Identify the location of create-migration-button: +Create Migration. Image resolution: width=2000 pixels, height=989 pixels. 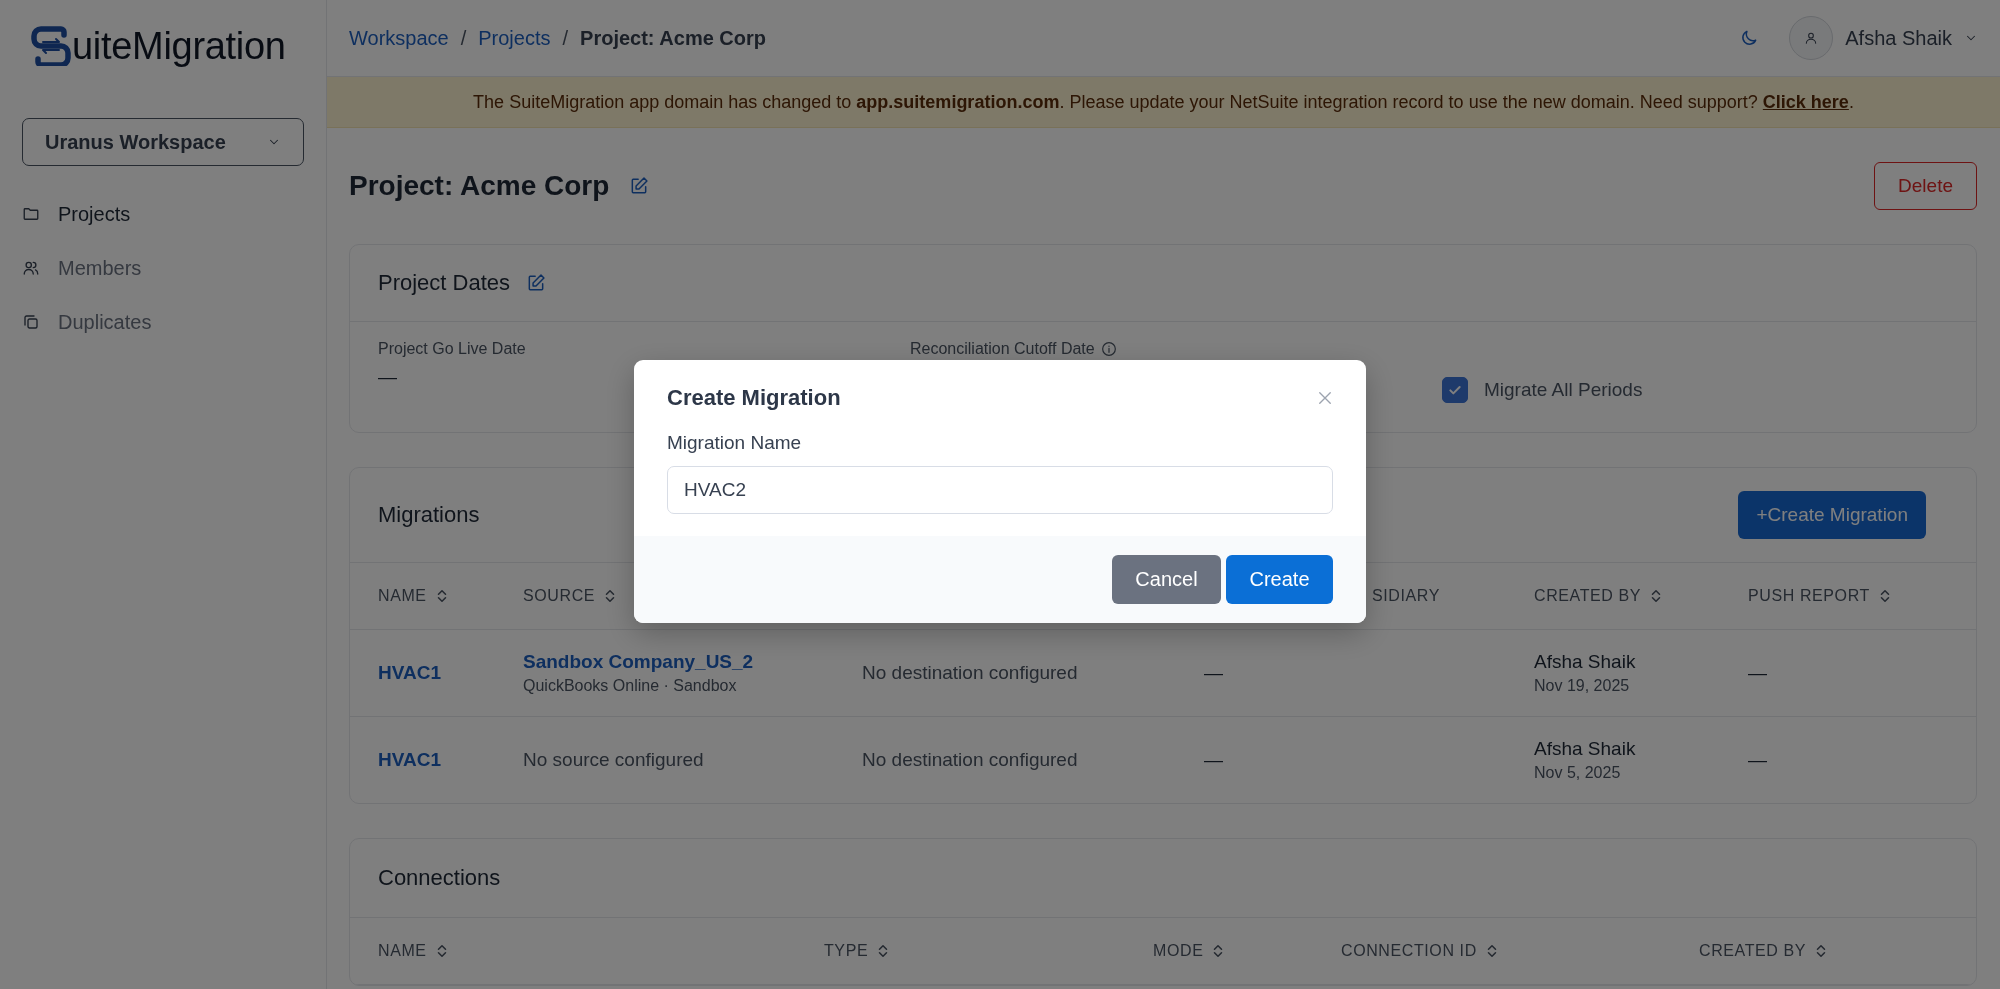
(1832, 515).